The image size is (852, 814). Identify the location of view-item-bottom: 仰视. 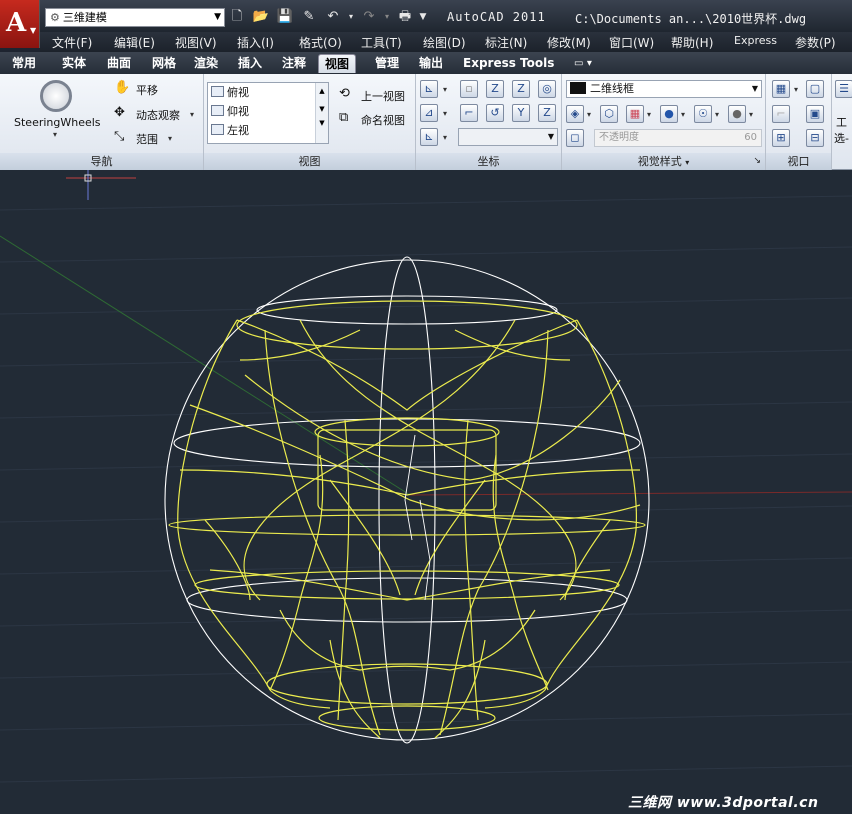
(230, 112).